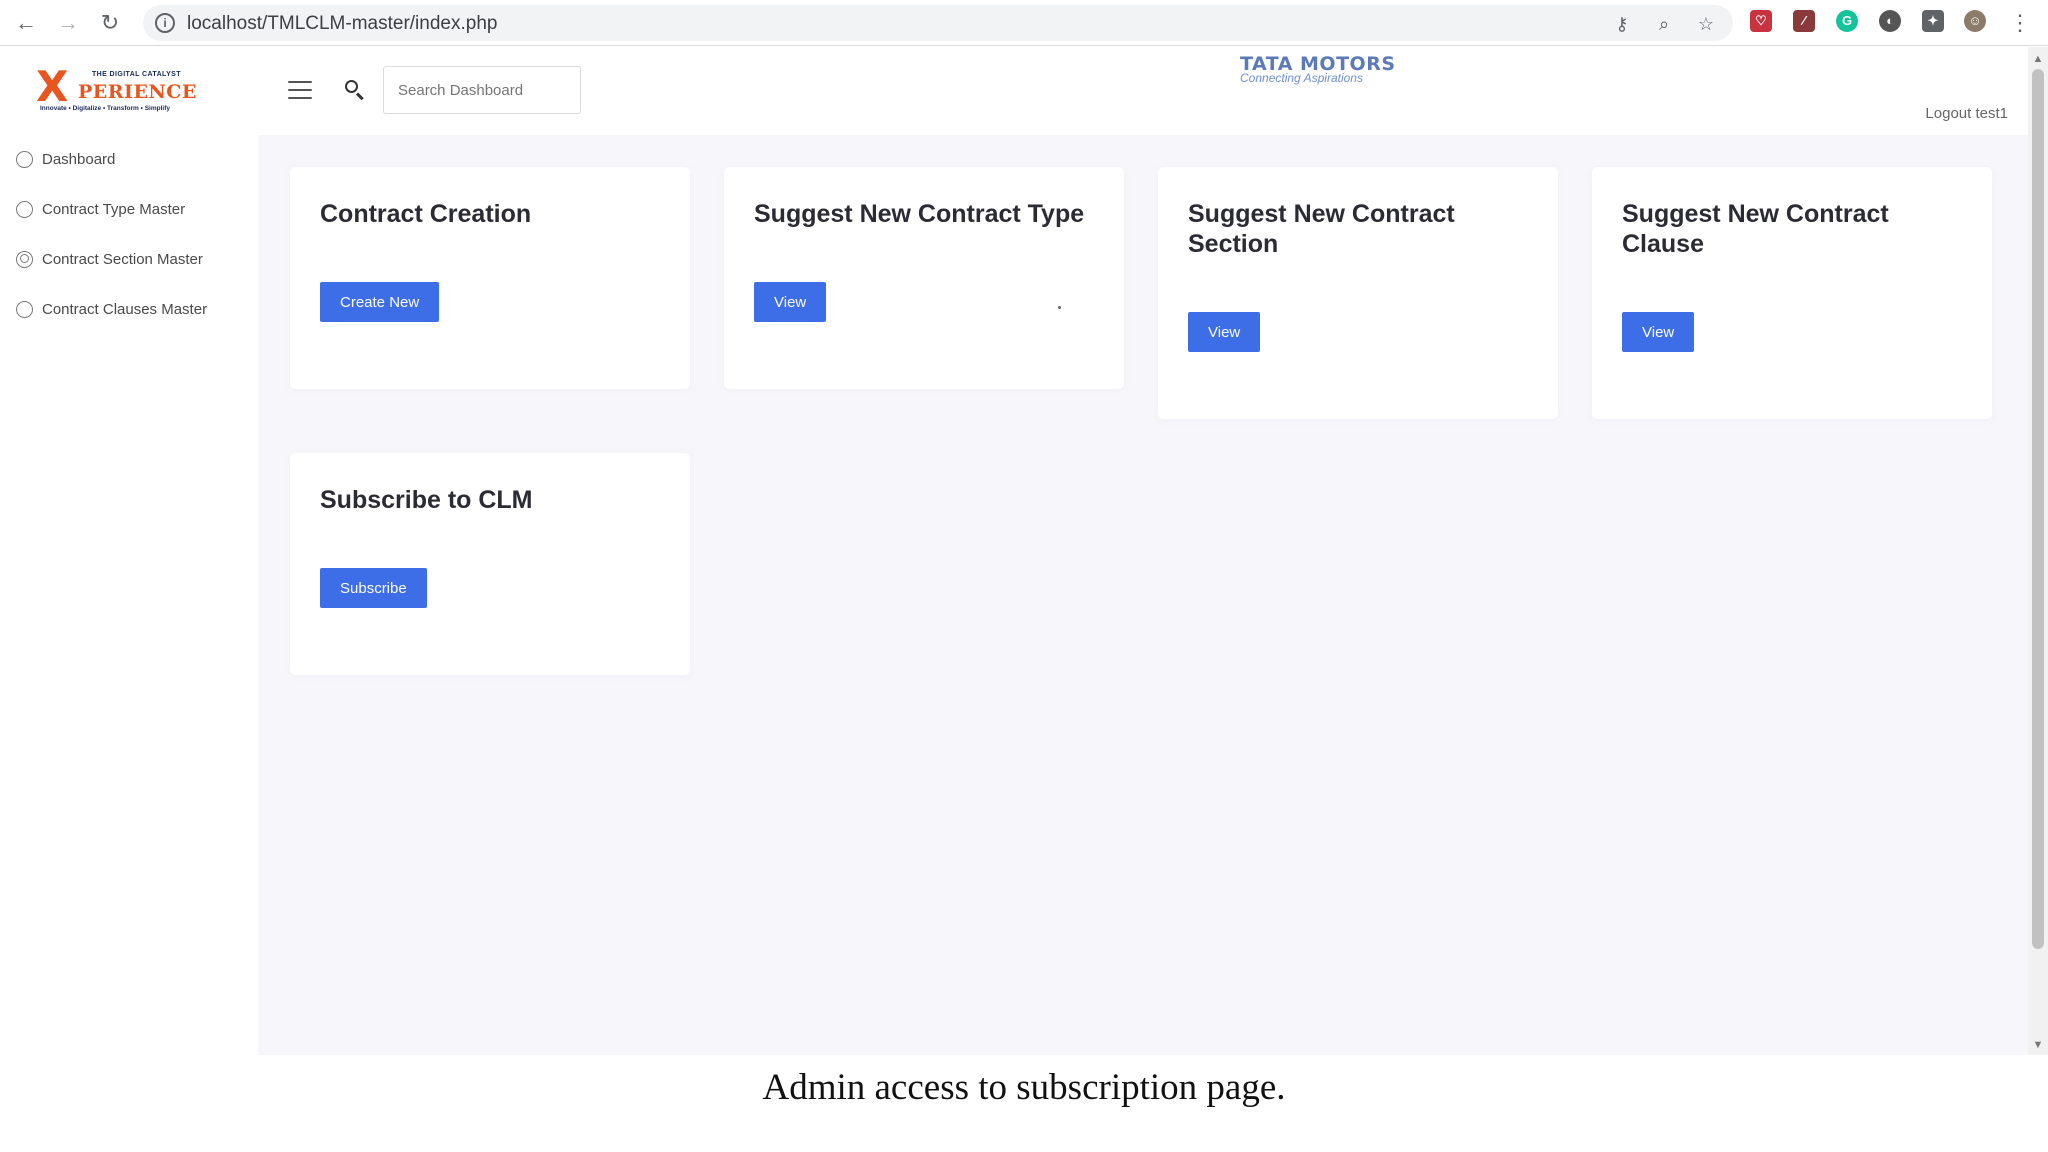  Describe the element at coordinates (1301, 78) in the screenshot. I see `brand-tagline: Connecting Aspirations` at that location.